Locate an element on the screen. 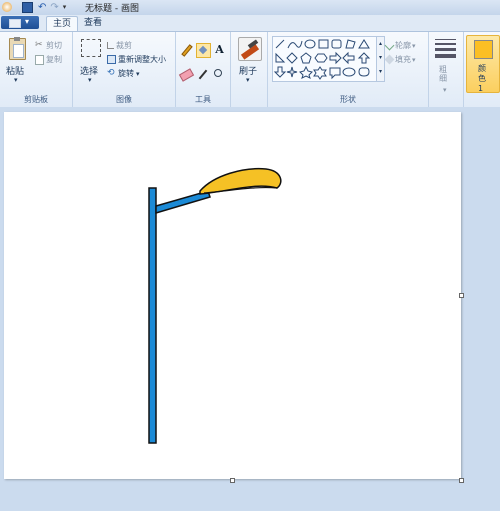 This screenshot has height=511, width=500. clipboard-group: 粘贴 ▾ ✂ 剪切 复制 剪贴板 is located at coordinates (36, 69).